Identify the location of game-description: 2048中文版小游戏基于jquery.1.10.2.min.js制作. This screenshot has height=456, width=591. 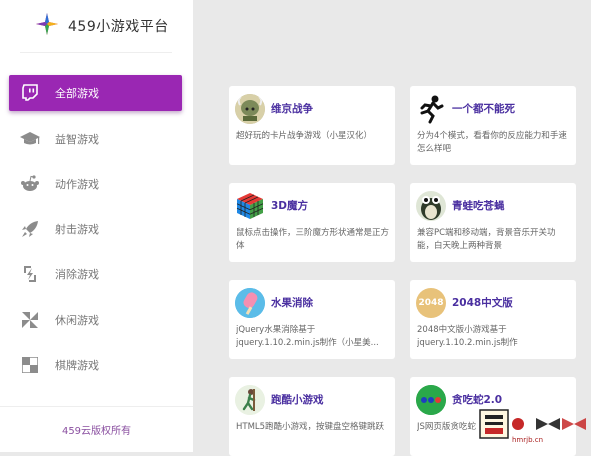
(467, 336).